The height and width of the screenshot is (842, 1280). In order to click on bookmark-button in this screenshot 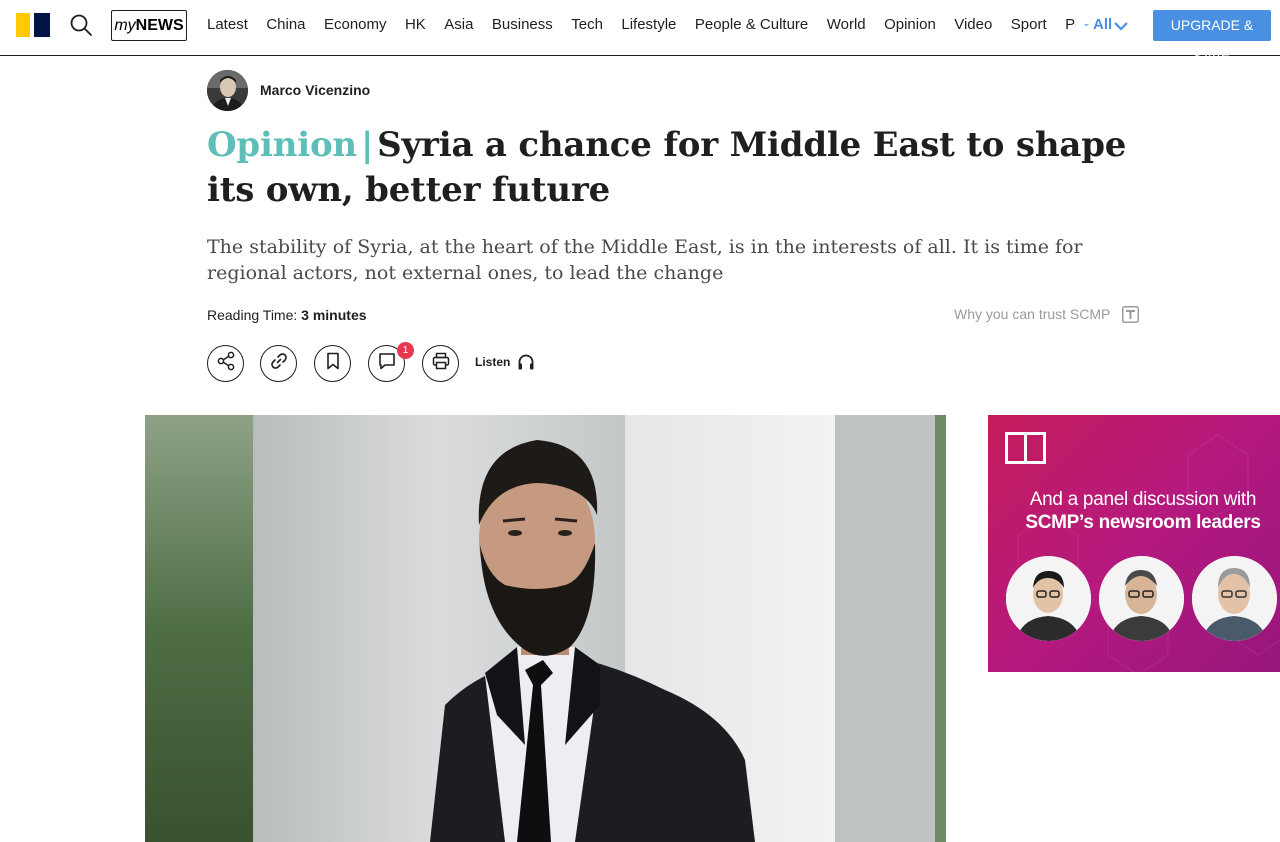, I will do `click(332, 363)`.